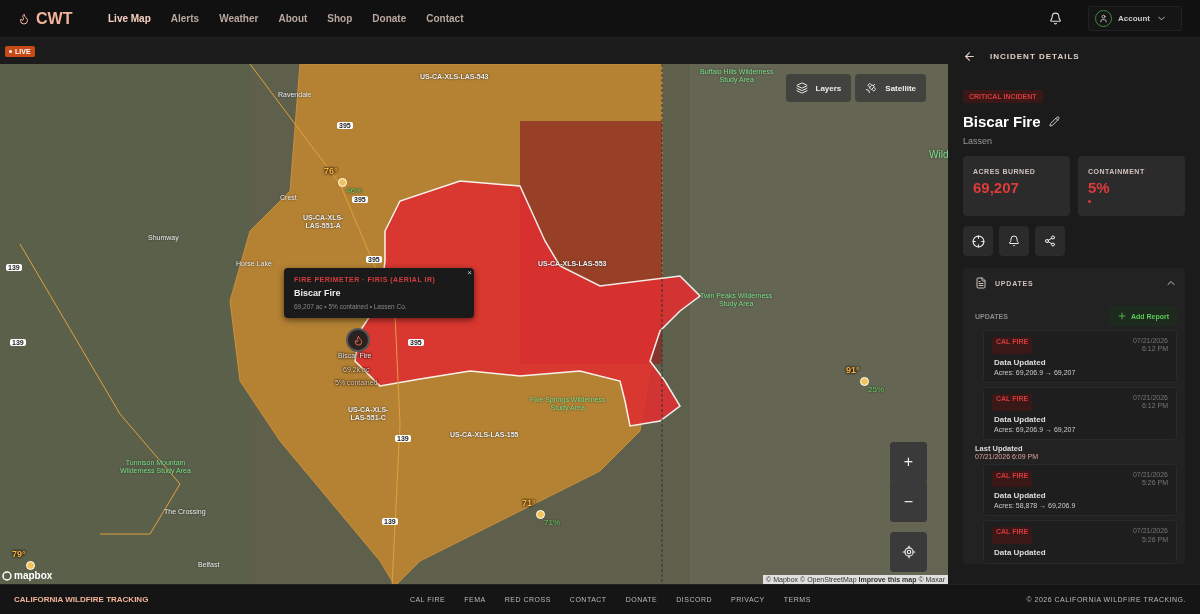 This screenshot has height=614, width=1200. Describe the element at coordinates (876, 389) in the screenshot. I see `humidity-label: 25%` at that location.